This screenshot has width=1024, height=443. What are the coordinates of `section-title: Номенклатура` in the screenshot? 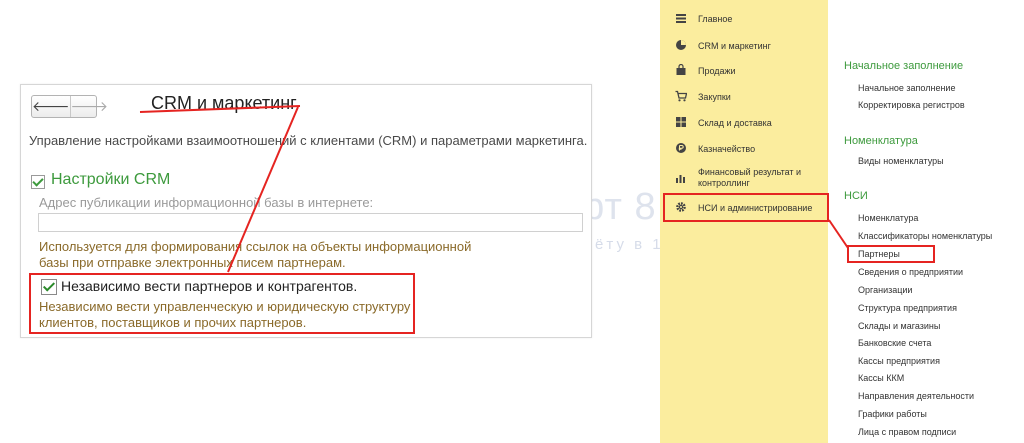 It's located at (881, 141).